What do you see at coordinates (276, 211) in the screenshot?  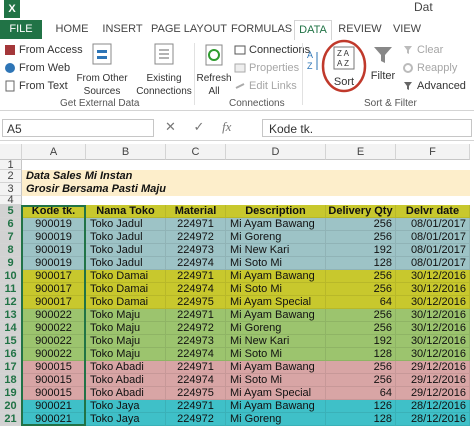 I see `header-cell: Description` at bounding box center [276, 211].